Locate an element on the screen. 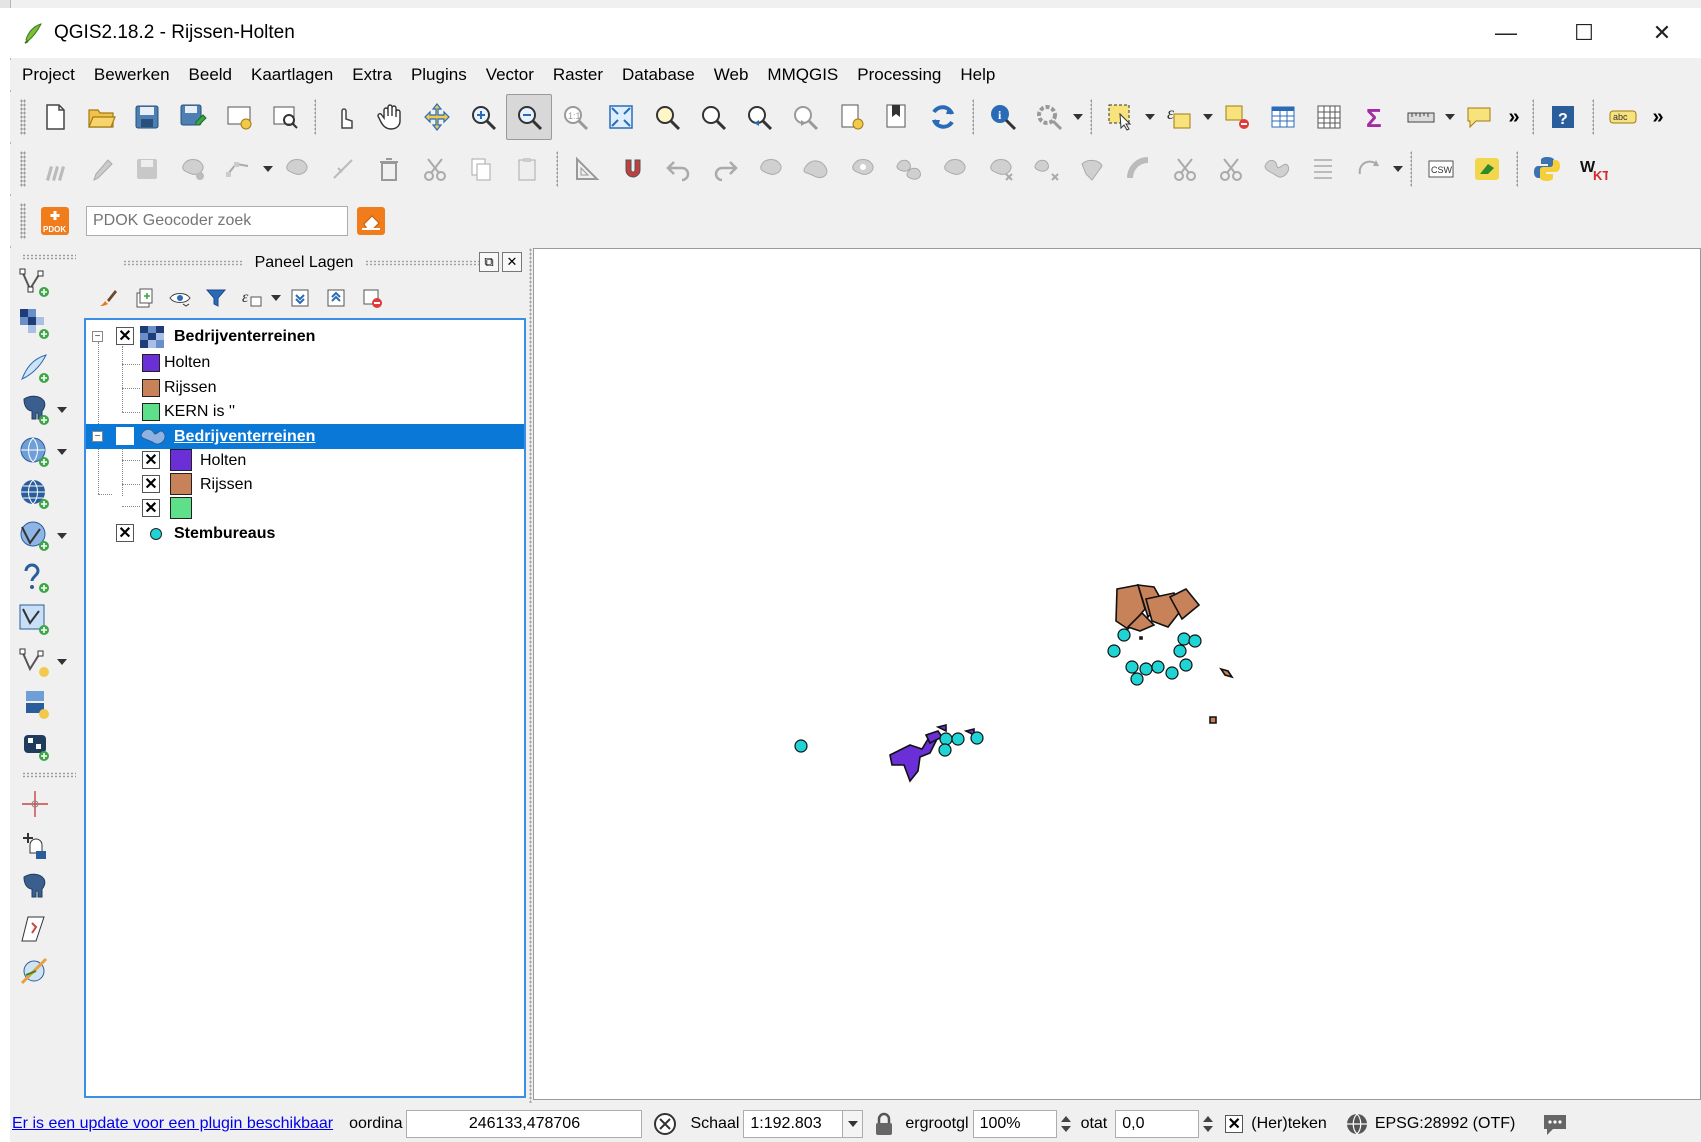 The image size is (1701, 1142). select-features-button is located at coordinates (1121, 117).